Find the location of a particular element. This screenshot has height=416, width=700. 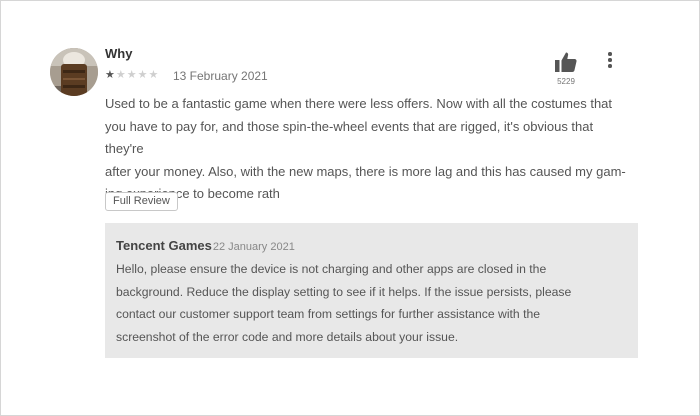

review-text-line: ing experience to become rath is located at coordinates (192, 193).